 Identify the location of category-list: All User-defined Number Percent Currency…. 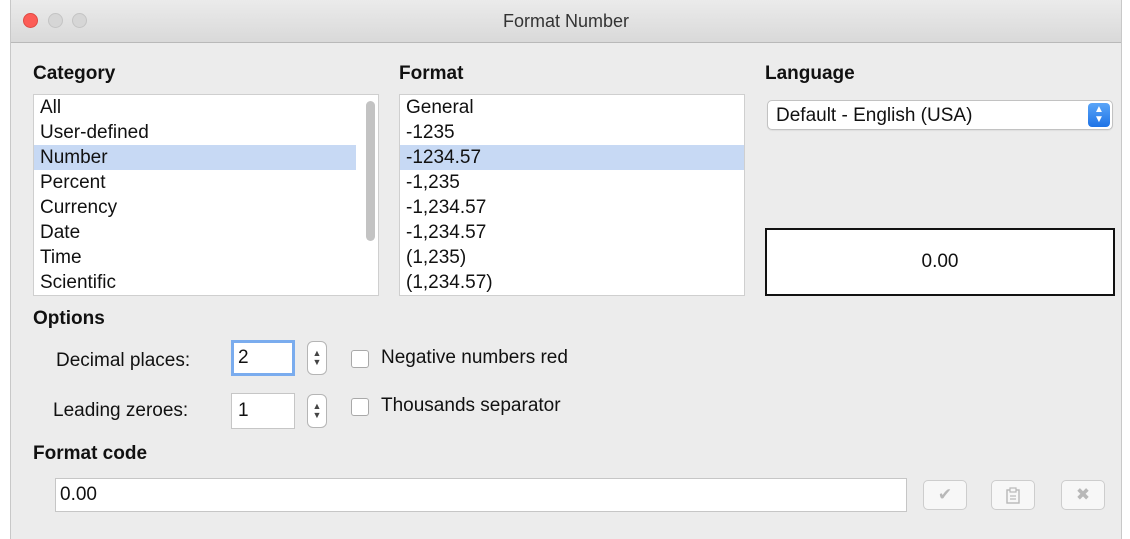
(206, 195).